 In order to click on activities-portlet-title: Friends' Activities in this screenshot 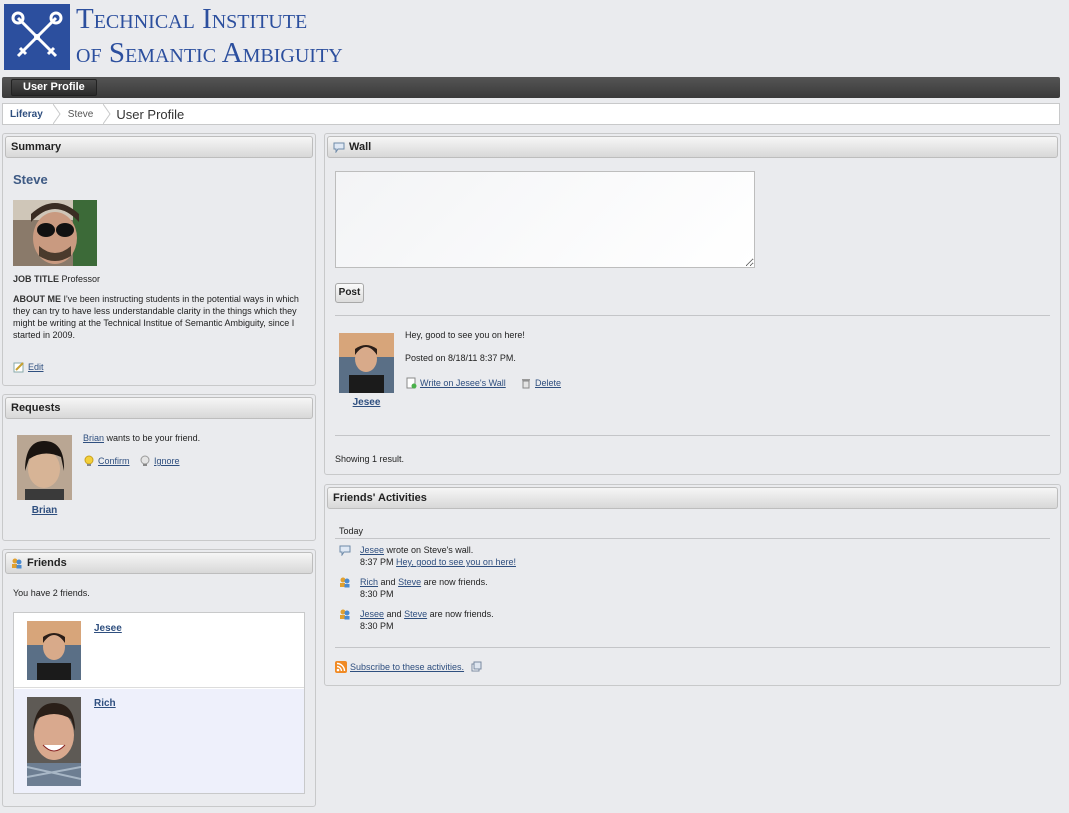, I will do `click(692, 498)`.